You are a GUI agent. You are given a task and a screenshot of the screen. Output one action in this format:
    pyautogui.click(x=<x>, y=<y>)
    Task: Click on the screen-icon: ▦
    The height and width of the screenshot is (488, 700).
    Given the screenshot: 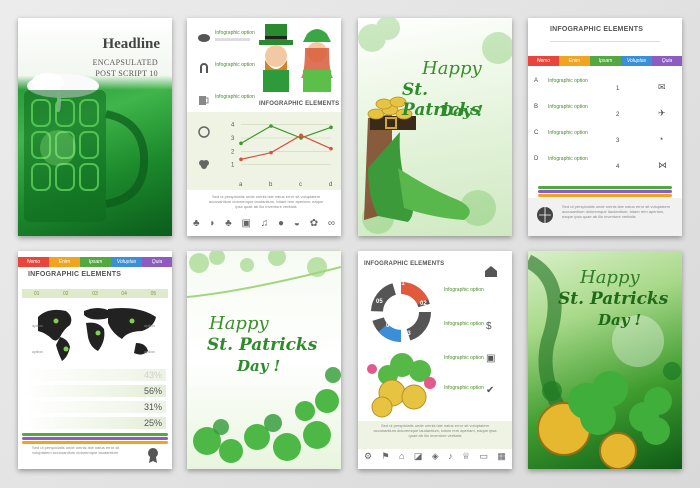 What is the action you would take?
    pyautogui.click(x=501, y=456)
    